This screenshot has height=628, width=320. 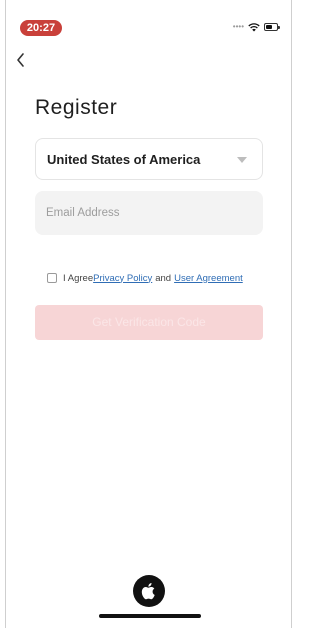 I want to click on back-button, so click(x=23, y=60).